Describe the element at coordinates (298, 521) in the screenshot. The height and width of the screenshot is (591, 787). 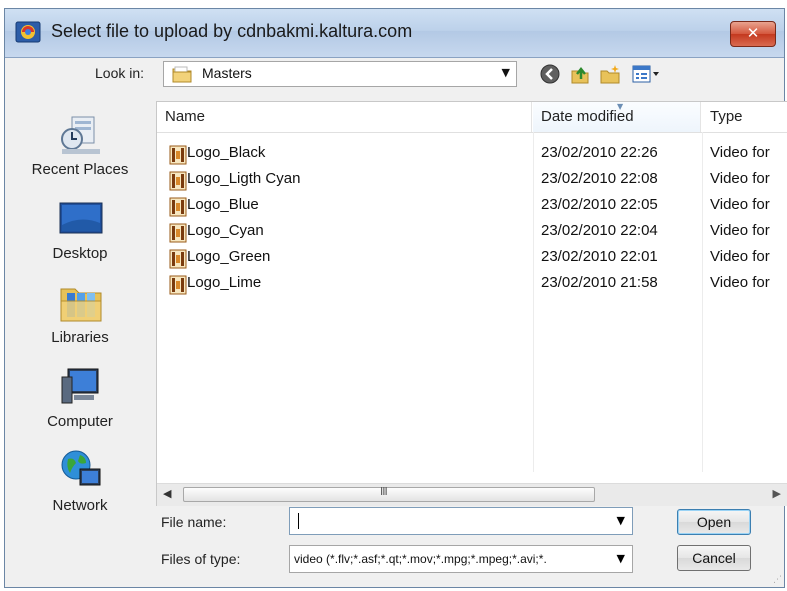
I see `text-caret` at that location.